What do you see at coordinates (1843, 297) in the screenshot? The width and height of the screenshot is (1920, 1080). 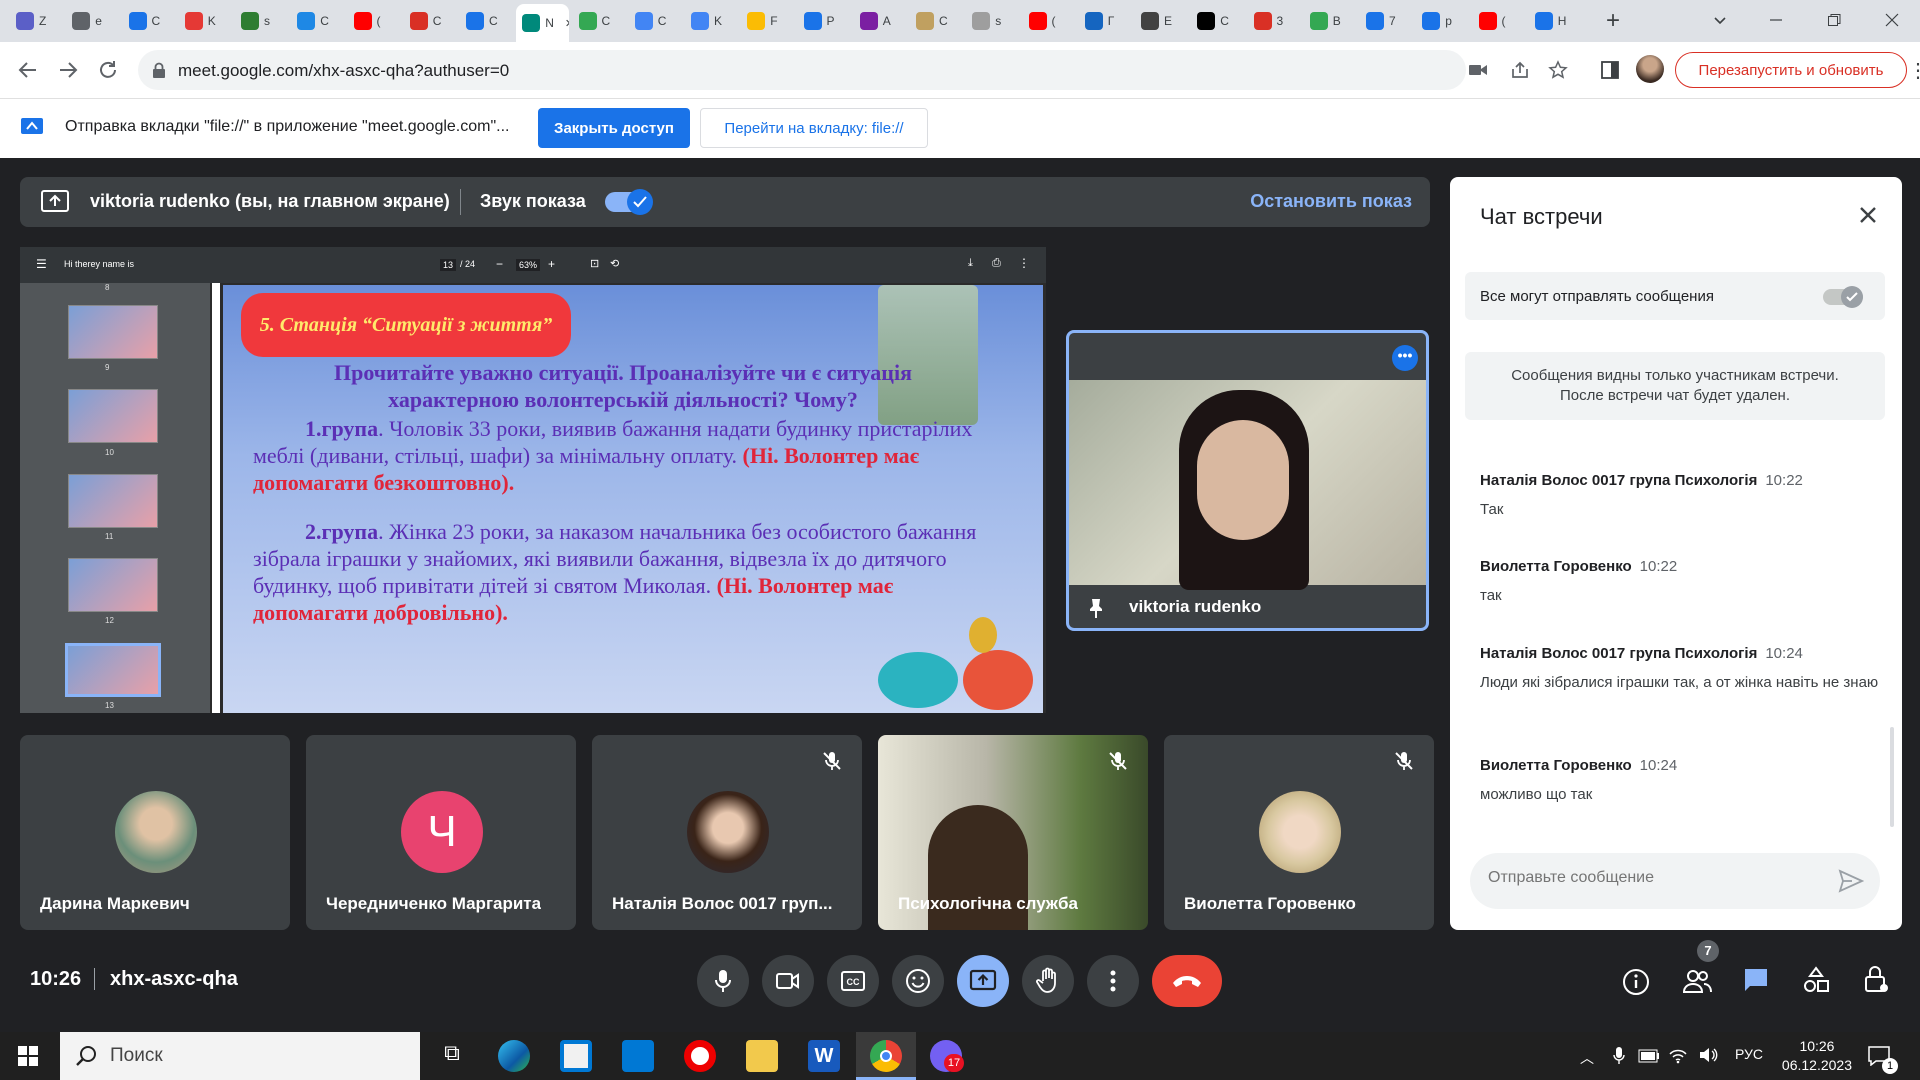 I see `chat-permission-toggle` at bounding box center [1843, 297].